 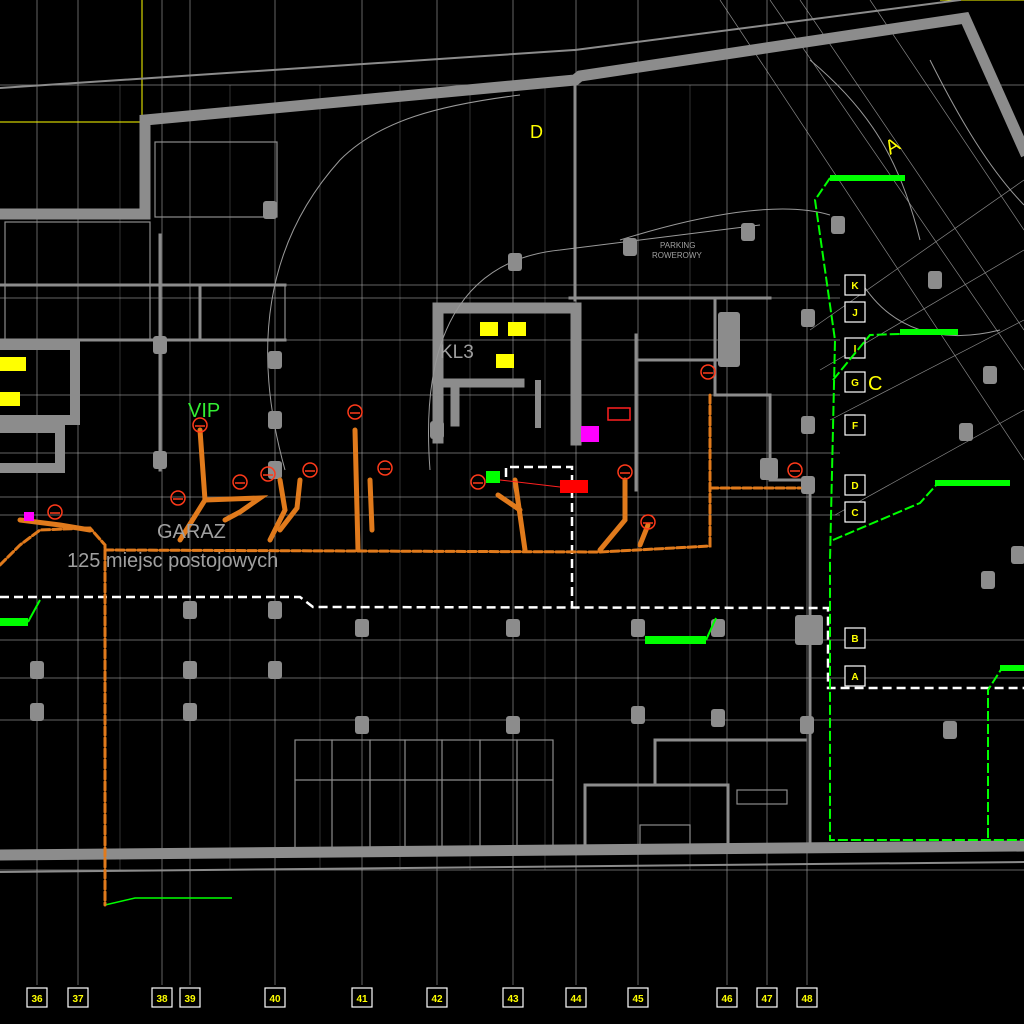 I want to click on axis-tag-39: 39, so click(x=190, y=997).